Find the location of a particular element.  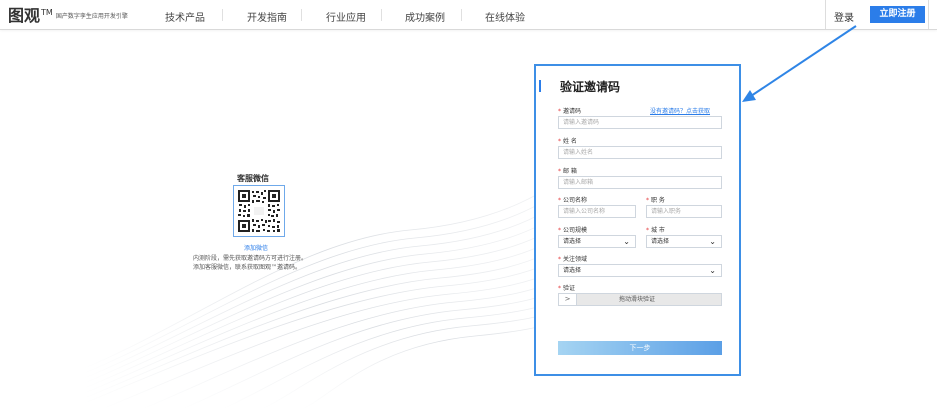

get-invite-code-link: 没有邀请码？点击获取 is located at coordinates (680, 110).